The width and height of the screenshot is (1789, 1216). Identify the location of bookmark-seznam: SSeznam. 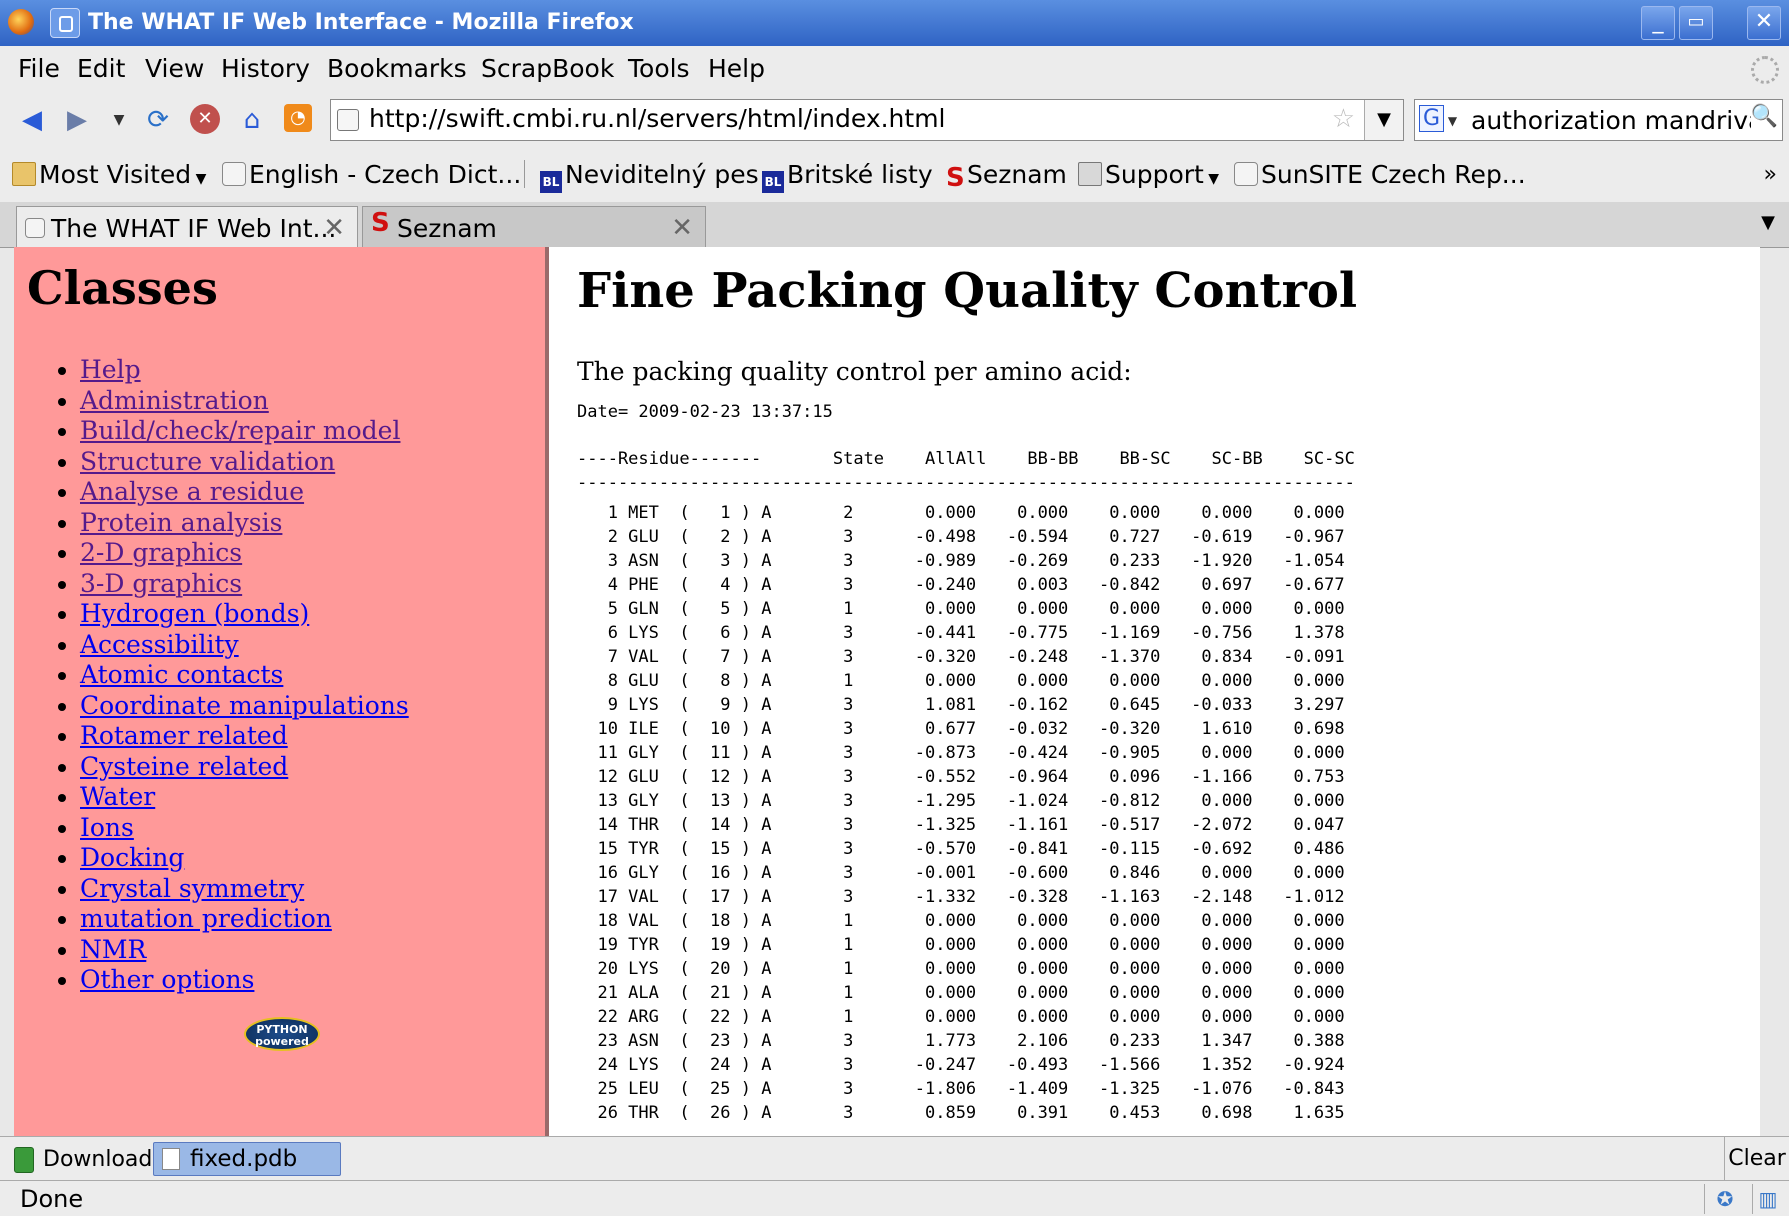
(1006, 175).